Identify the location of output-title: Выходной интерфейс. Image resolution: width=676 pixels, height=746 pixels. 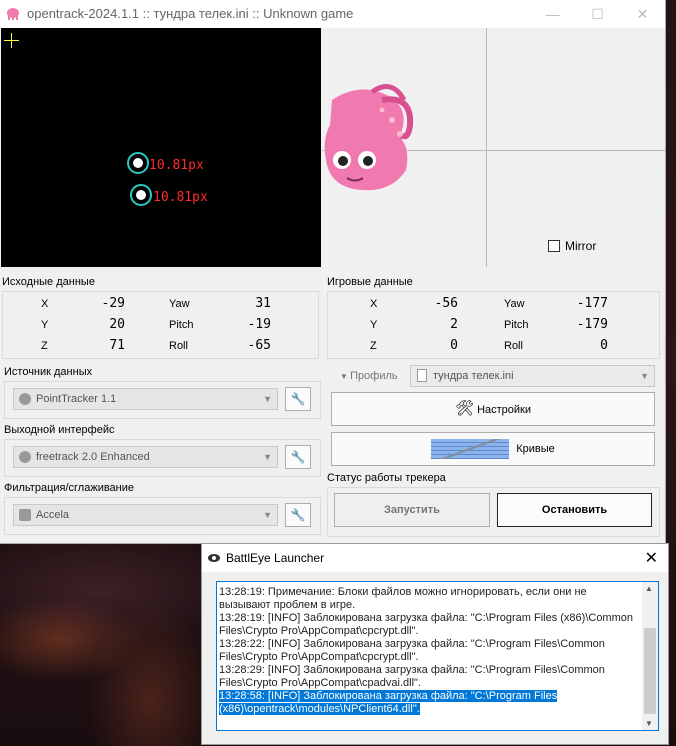
(59, 430).